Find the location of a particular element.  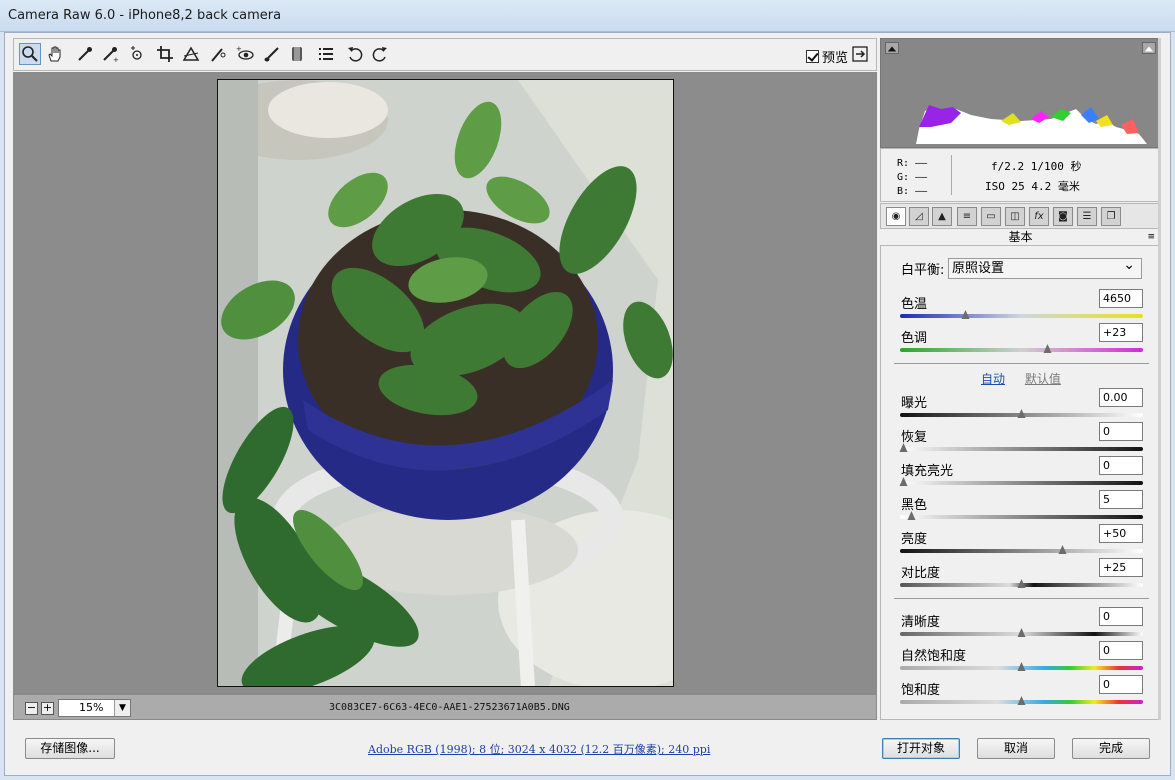

blacks-track is located at coordinates (1021, 517).